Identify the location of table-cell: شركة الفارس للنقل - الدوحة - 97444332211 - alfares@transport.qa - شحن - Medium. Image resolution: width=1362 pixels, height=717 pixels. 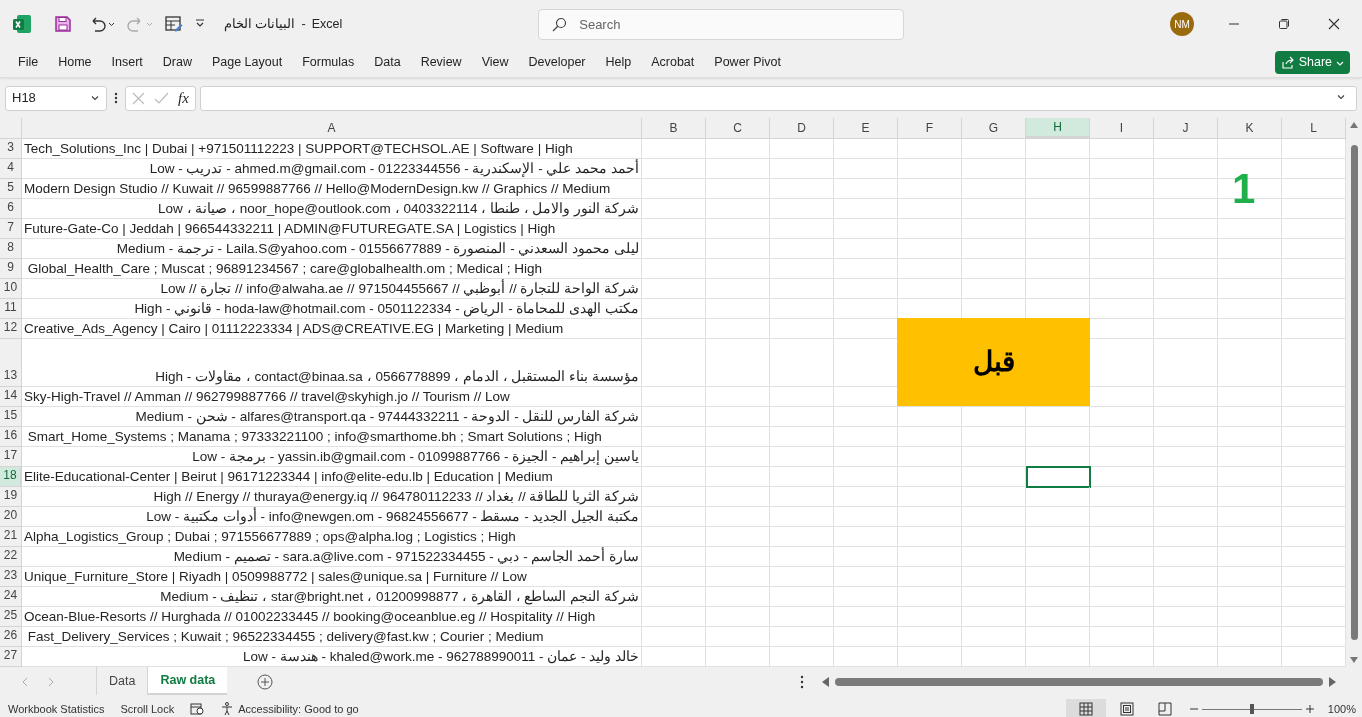
(332, 417).